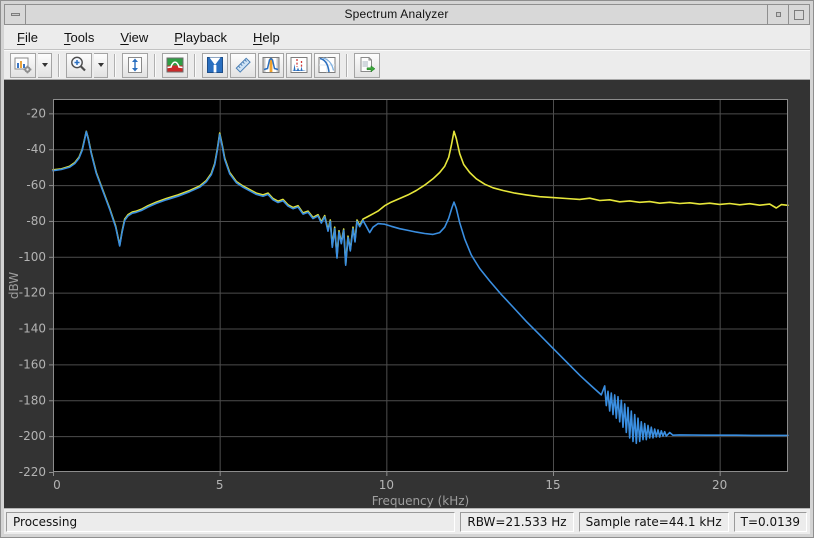  I want to click on ruler-icon, so click(243, 65).